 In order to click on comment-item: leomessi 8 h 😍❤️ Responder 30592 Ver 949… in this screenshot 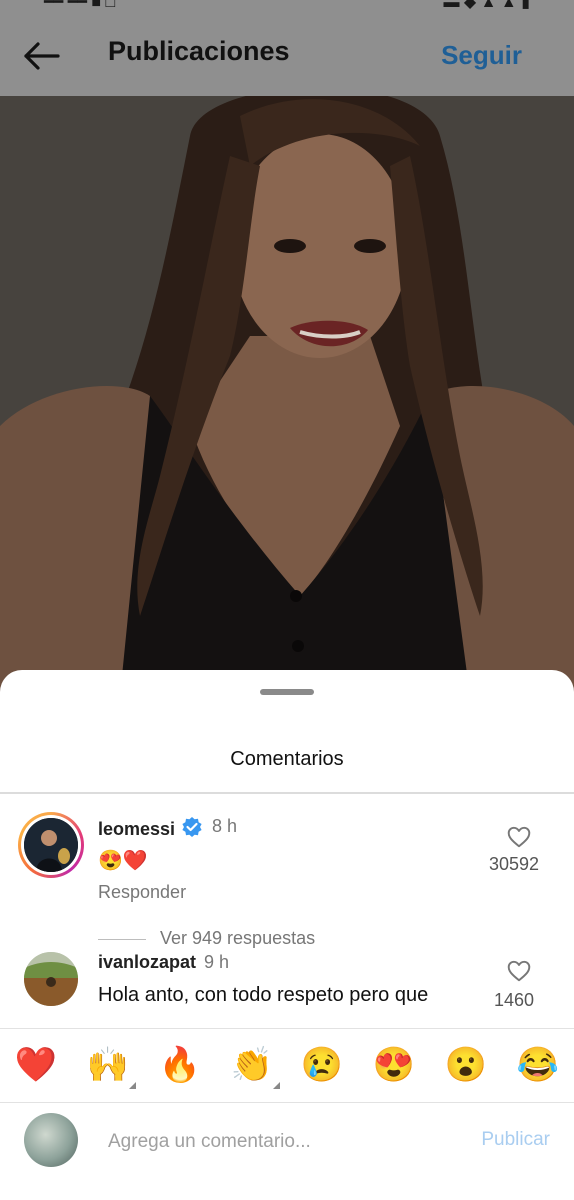, I will do `click(287, 871)`.